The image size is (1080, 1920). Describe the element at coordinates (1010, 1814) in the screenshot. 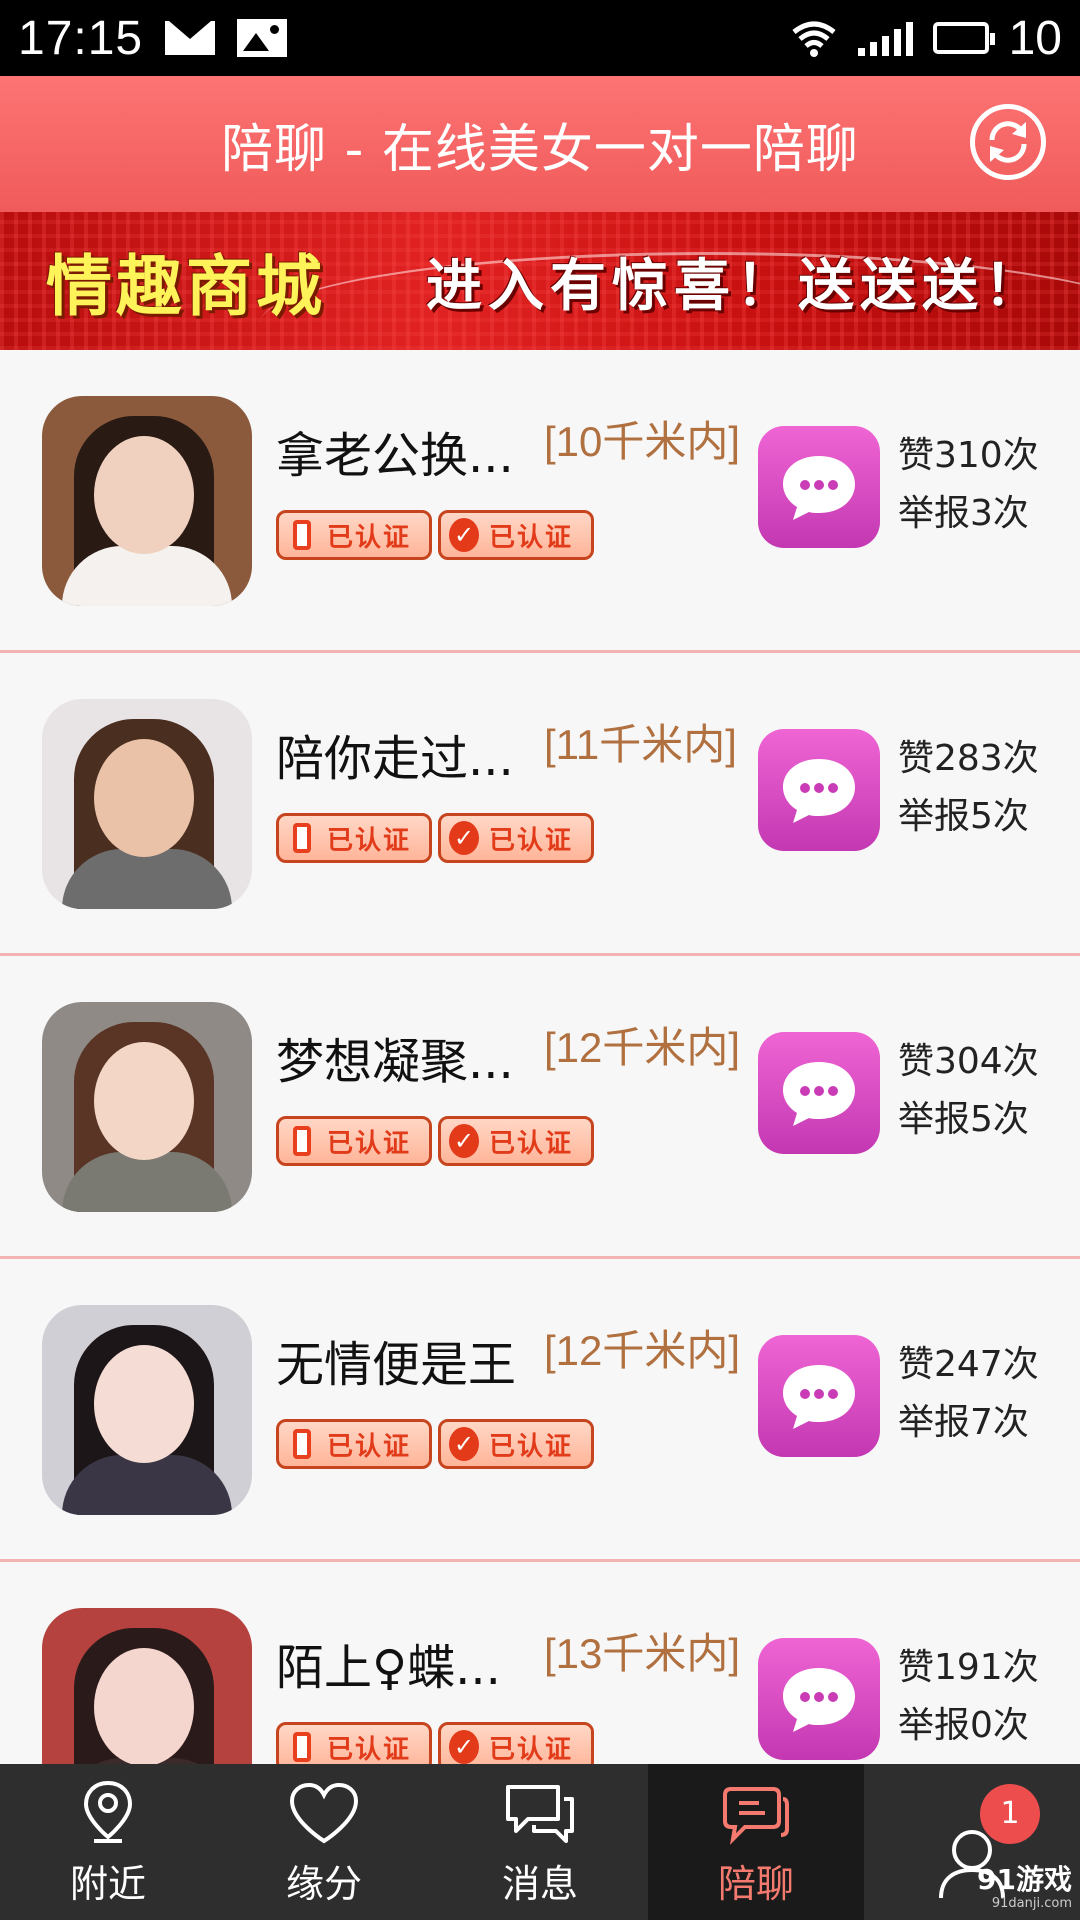

I see `notification-badge: 1` at that location.